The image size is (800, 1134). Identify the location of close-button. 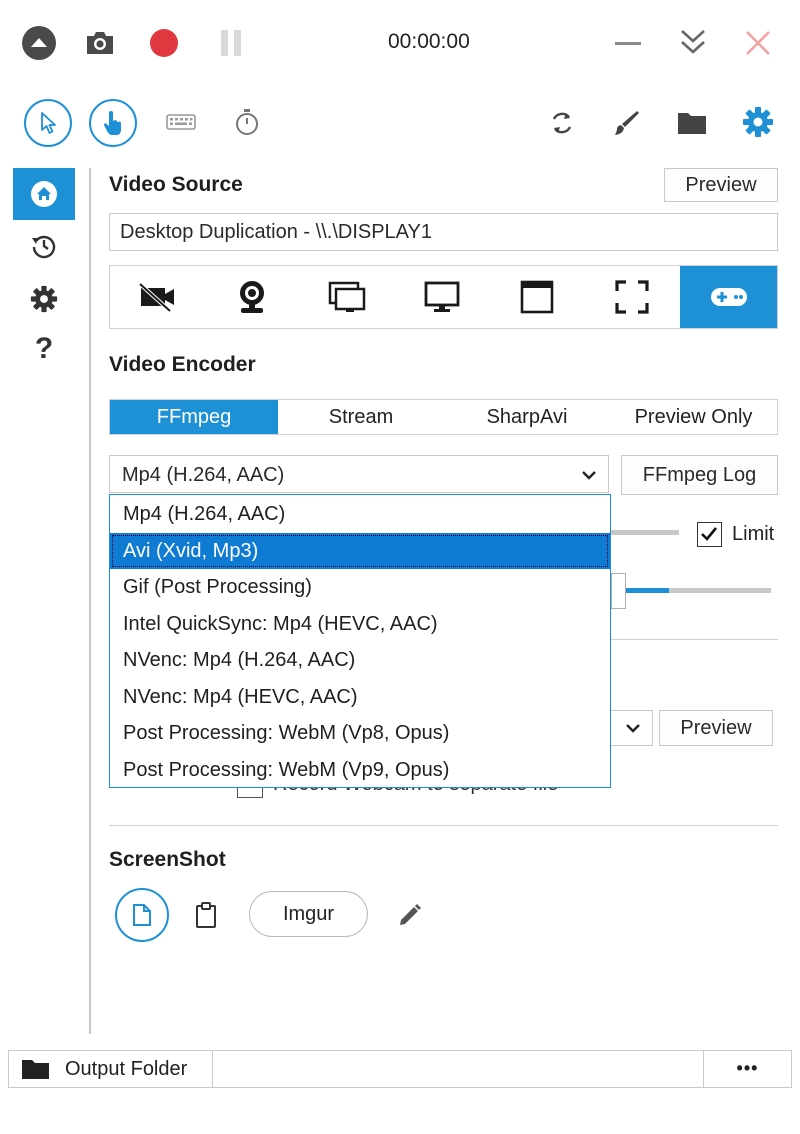
(758, 43).